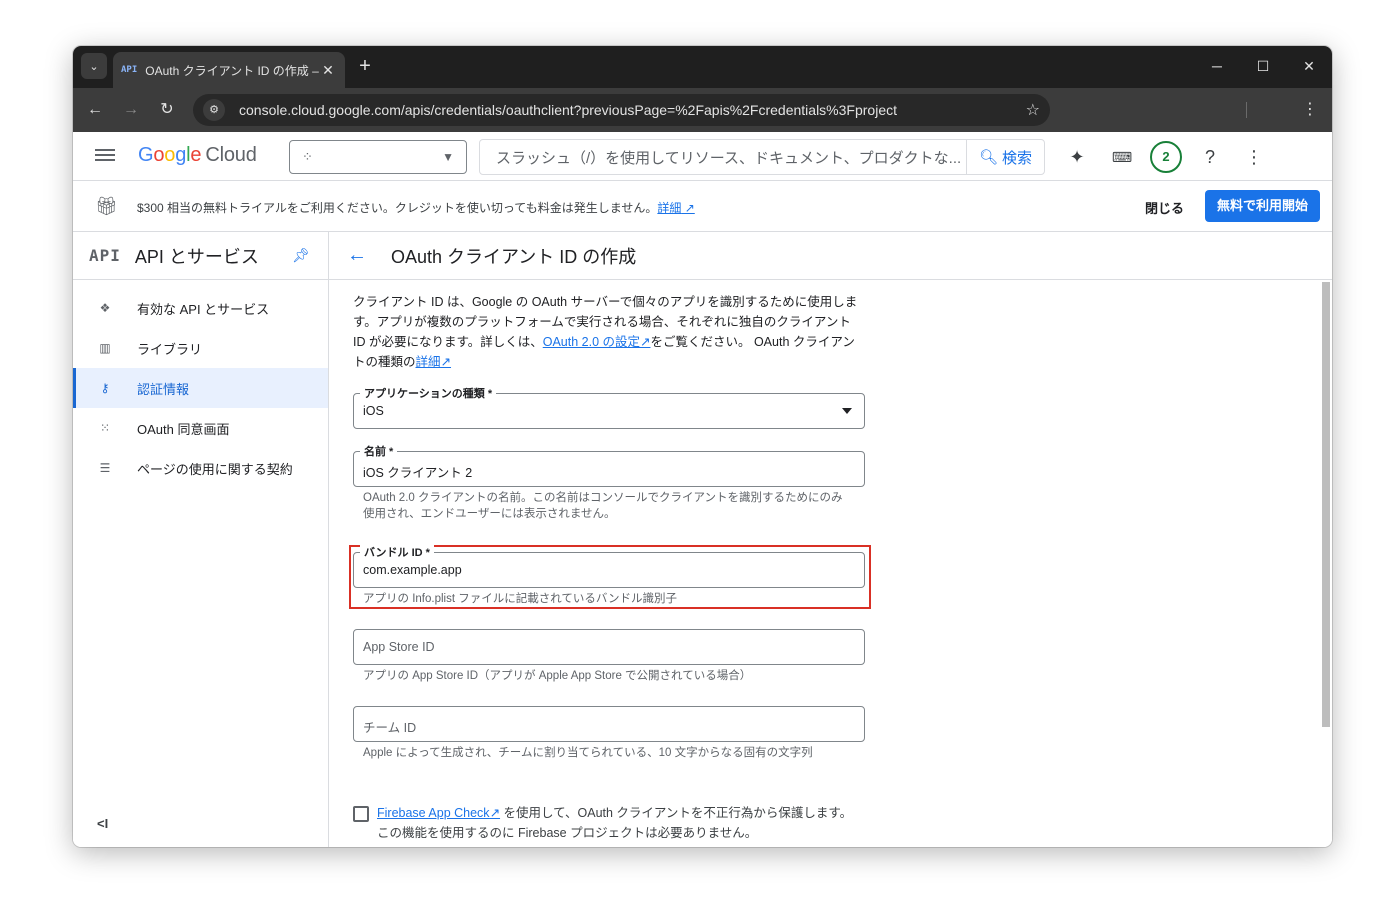 The width and height of the screenshot is (1400, 912). Describe the element at coordinates (196, 256) in the screenshot. I see `sidebar-title: API とサービス` at that location.